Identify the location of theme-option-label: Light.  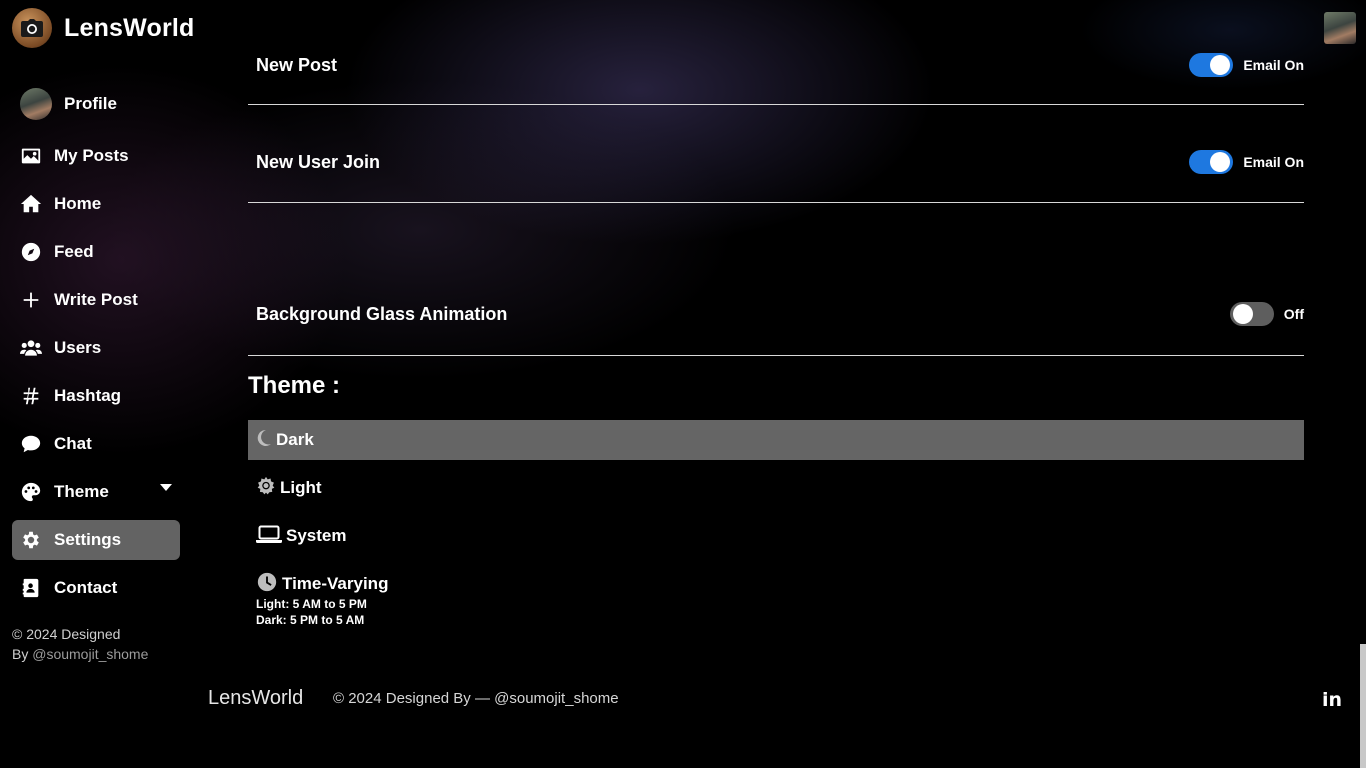
(301, 487).